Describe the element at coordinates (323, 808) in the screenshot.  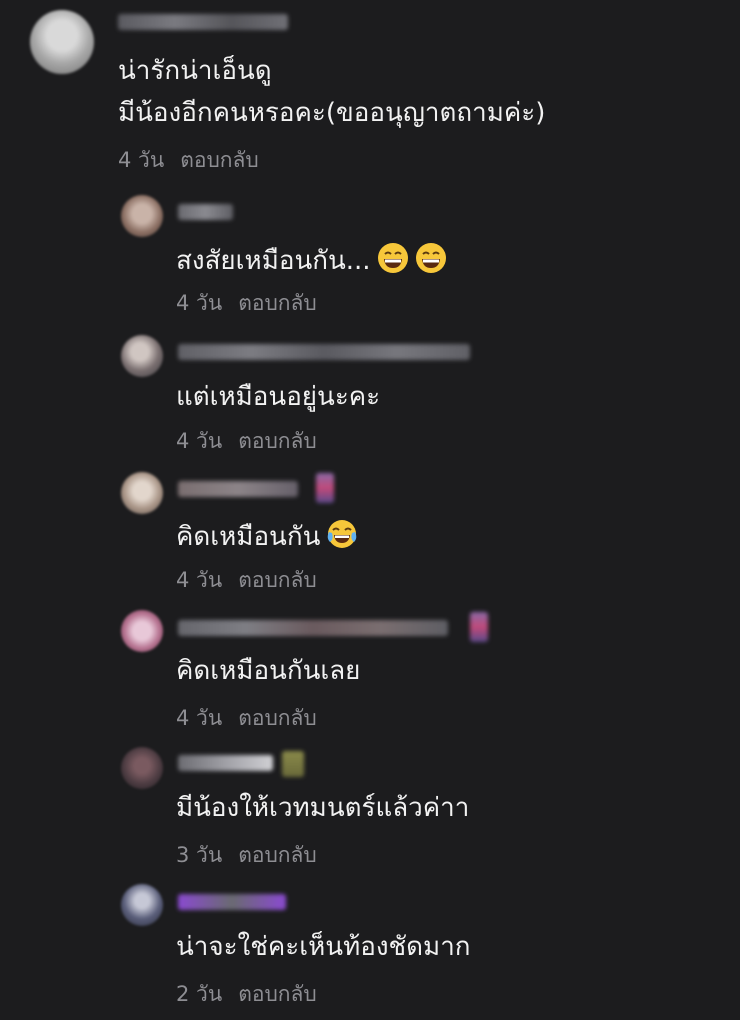
I see `reply-text: มีน้องให้เวทมนตร์แล้วค่าา` at that location.